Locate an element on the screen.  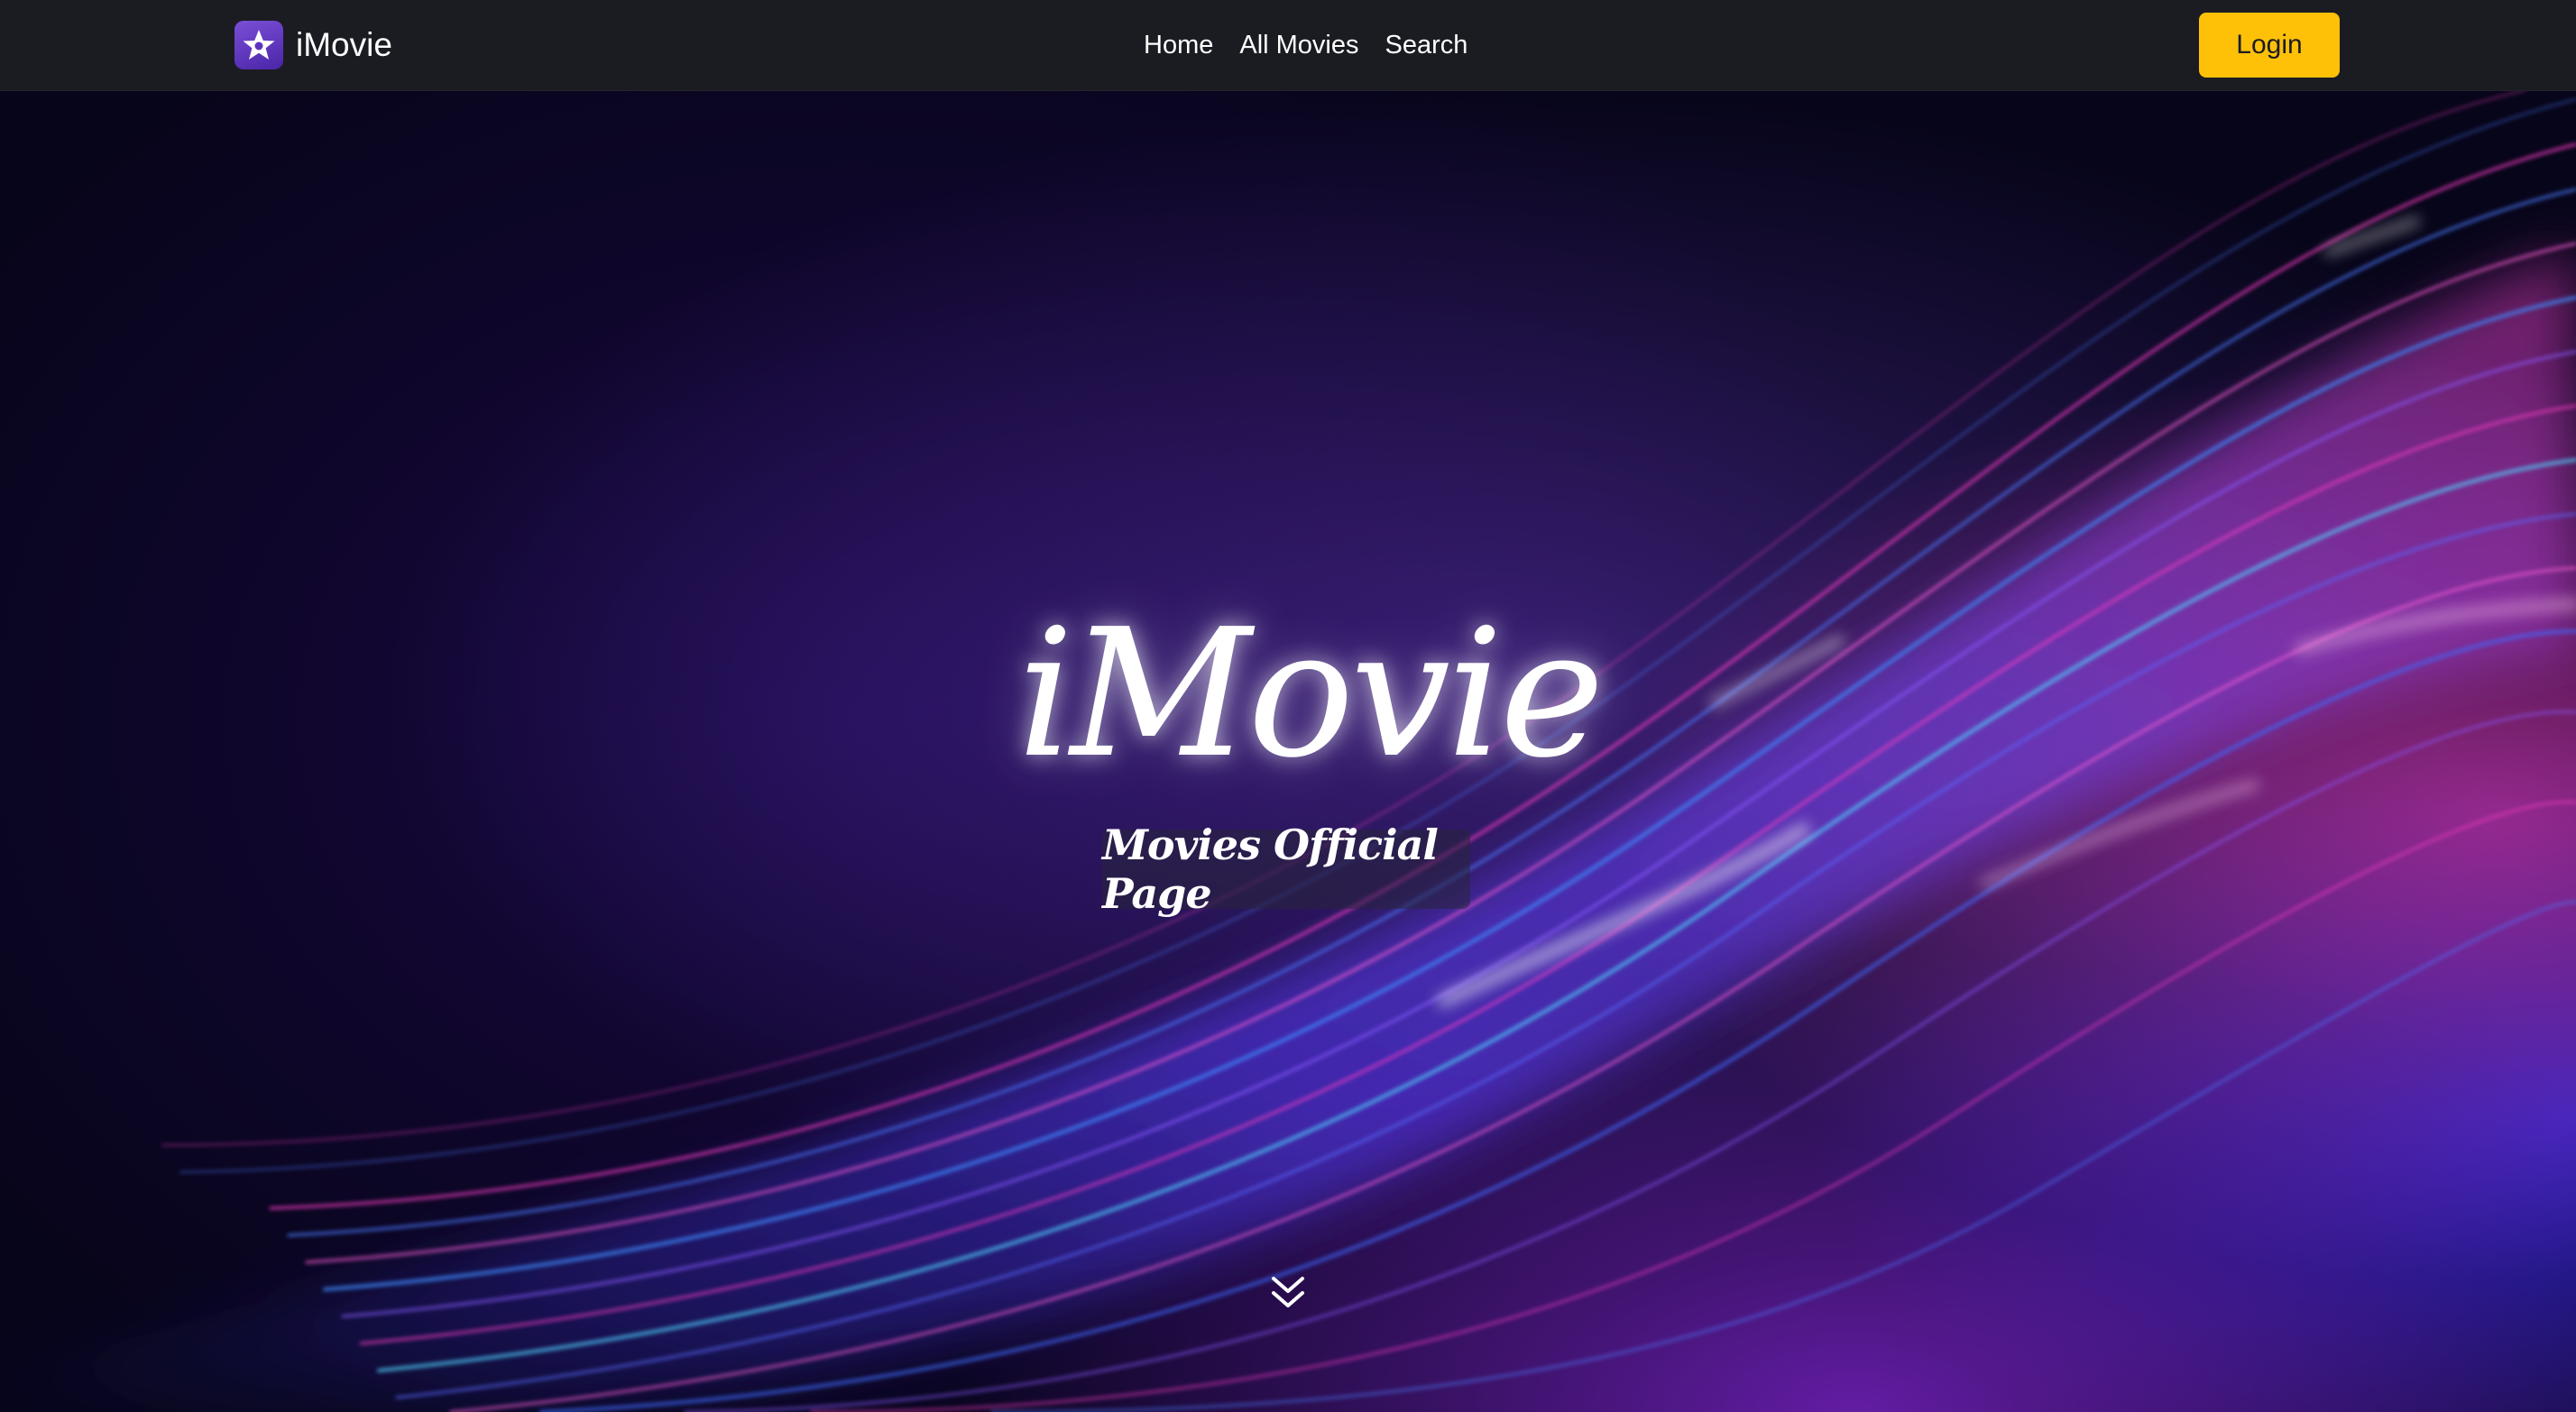
hero-subtitle: Movies Official Page is located at coordinates (1270, 869).